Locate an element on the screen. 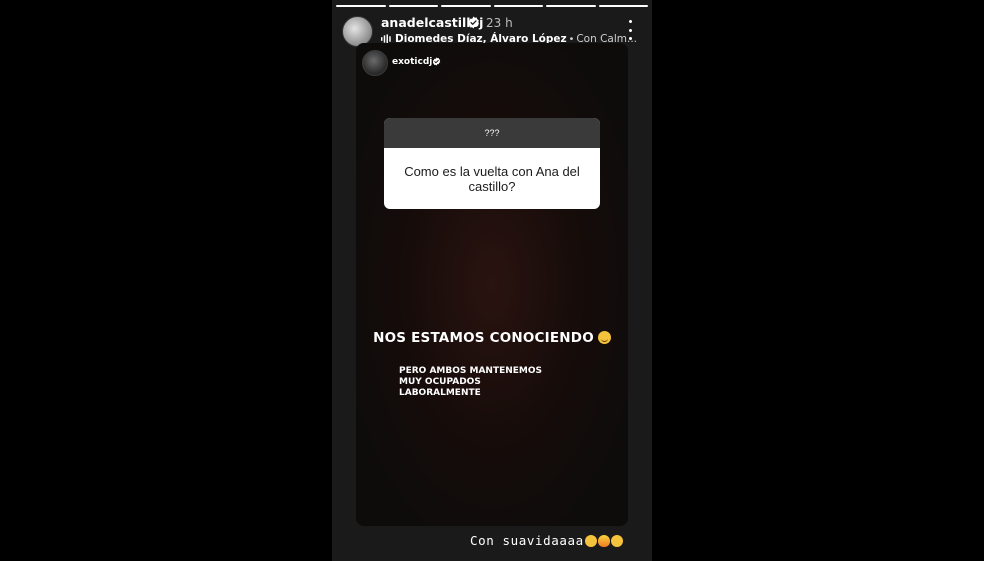  answer-subtext-line: MUY OCUPADOS is located at coordinates (440, 382).